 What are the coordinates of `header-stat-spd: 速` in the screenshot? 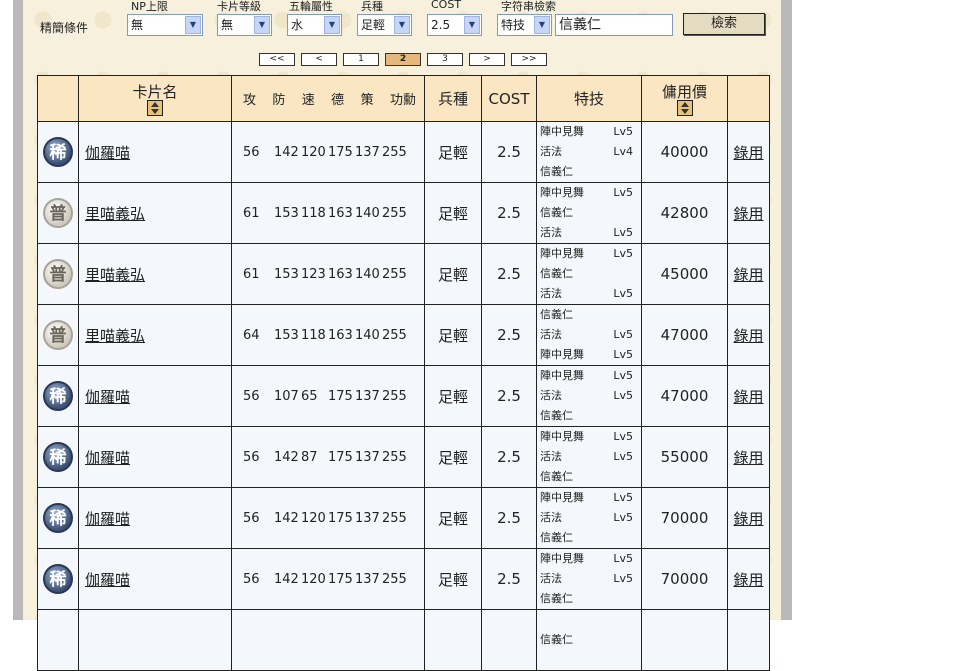 It's located at (308, 100).